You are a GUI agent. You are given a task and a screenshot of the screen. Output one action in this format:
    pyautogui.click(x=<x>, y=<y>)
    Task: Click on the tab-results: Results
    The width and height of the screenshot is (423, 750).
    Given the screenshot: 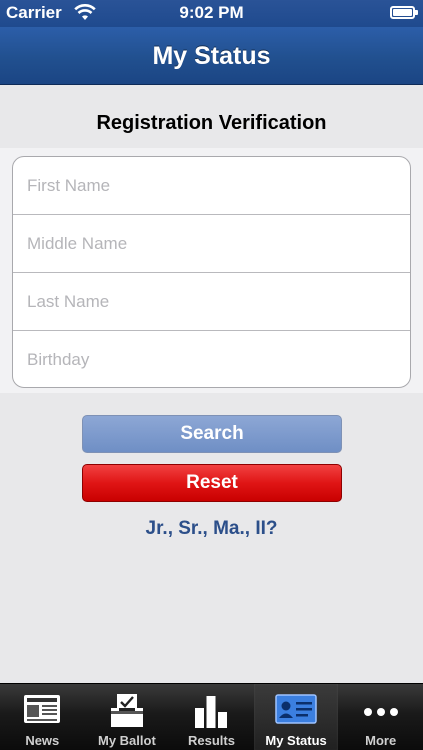 What is the action you would take?
    pyautogui.click(x=211, y=717)
    